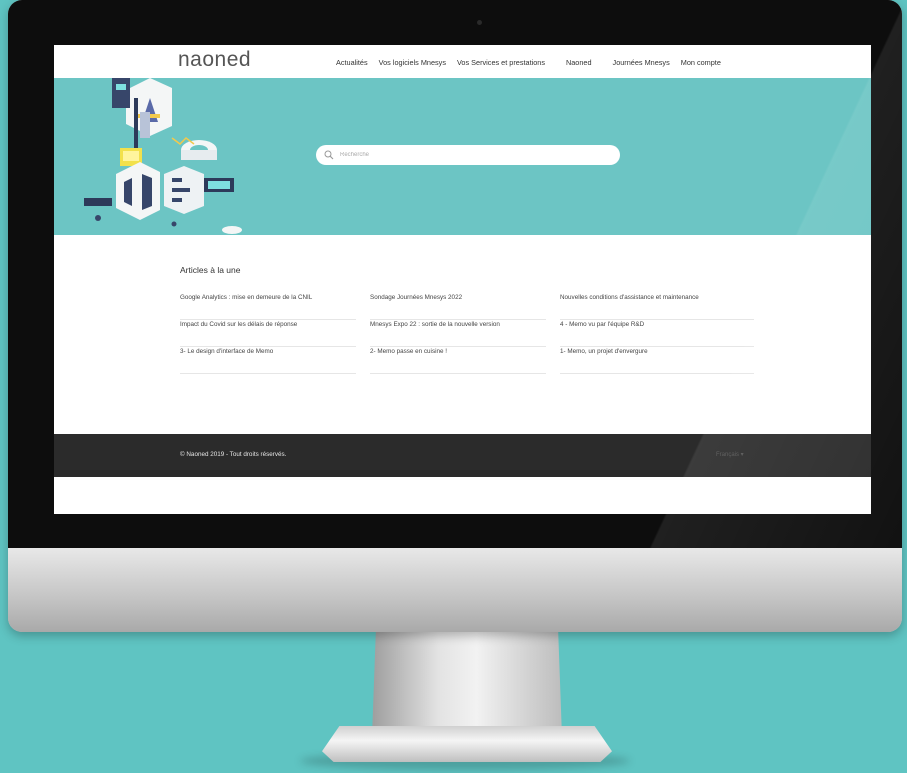  What do you see at coordinates (458, 306) in the screenshot?
I see `article-link: Sondage Journées Mnesys 2022` at bounding box center [458, 306].